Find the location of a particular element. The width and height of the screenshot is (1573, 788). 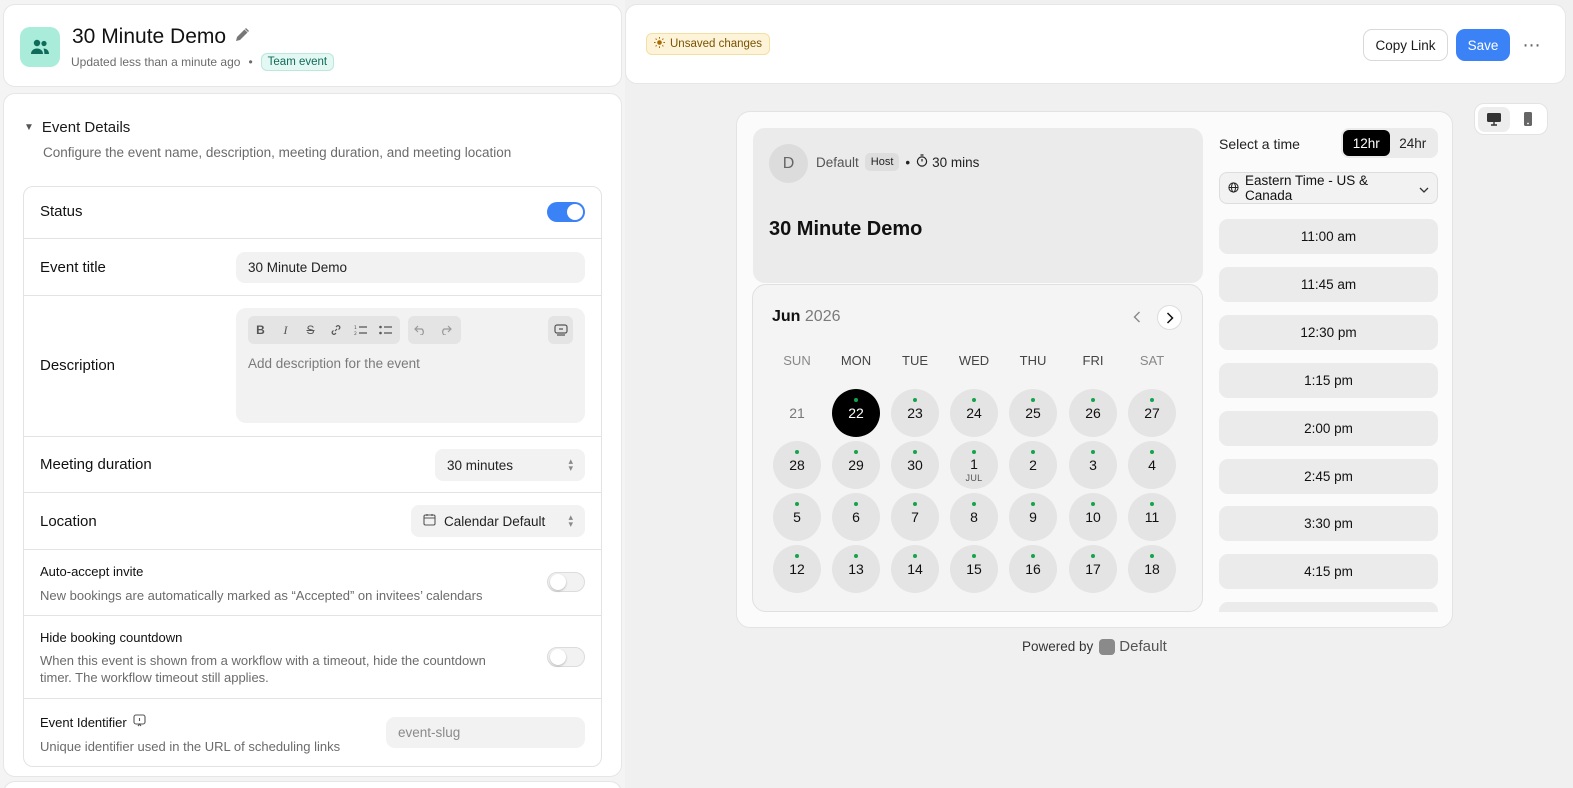

info-icon is located at coordinates (139, 722).